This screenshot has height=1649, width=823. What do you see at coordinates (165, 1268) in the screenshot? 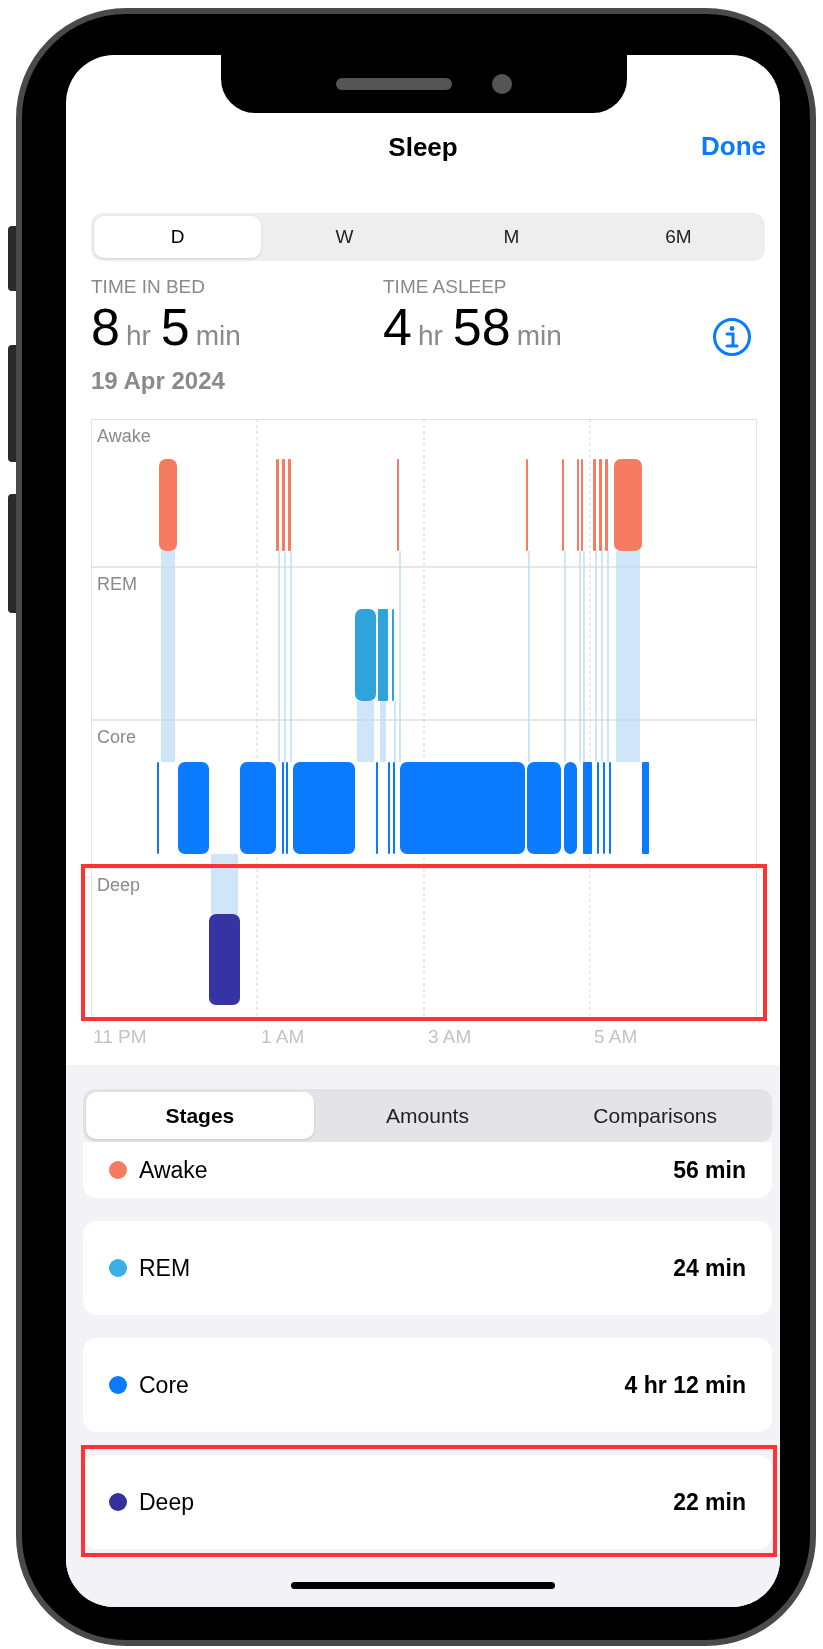
I see `stage-name: REM` at bounding box center [165, 1268].